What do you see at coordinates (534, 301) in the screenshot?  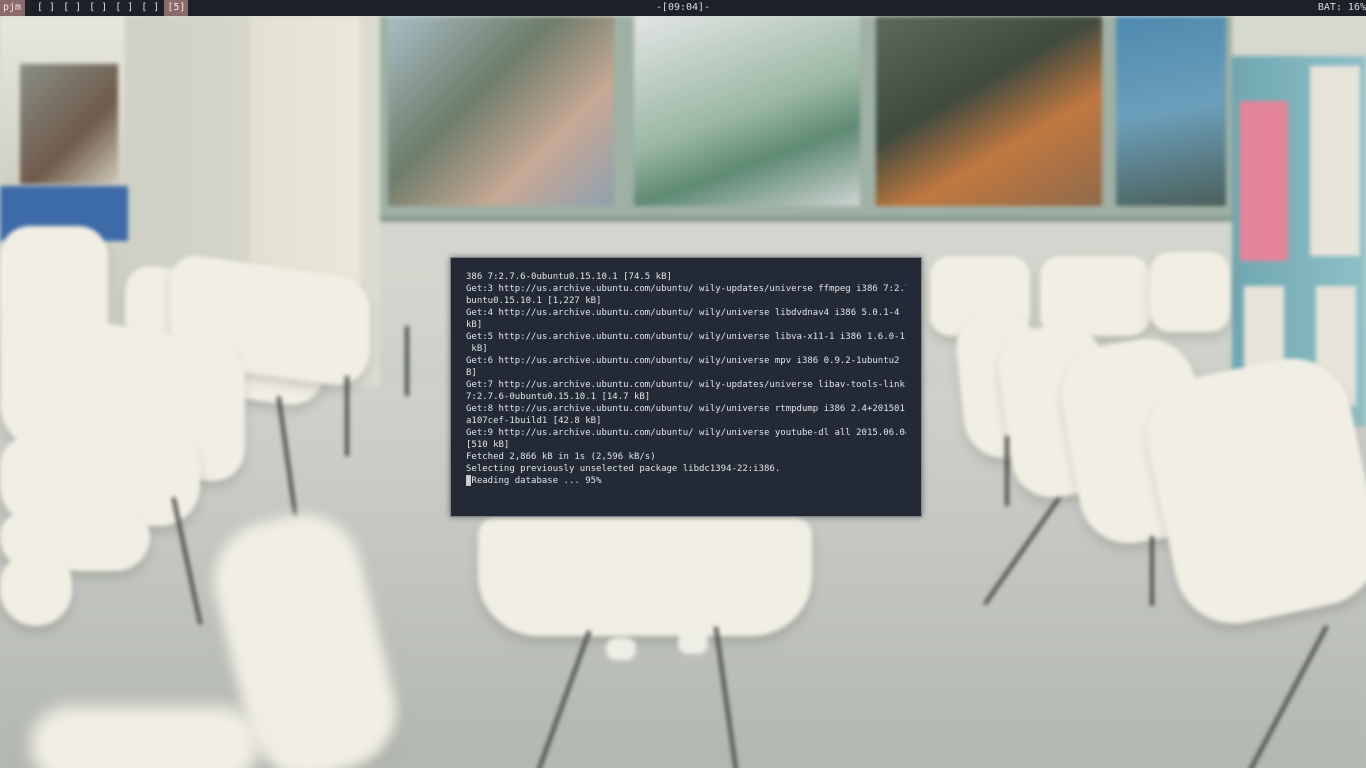 I see `terminal-line: buntu0.15.10.1 [1,227 kB]` at bounding box center [534, 301].